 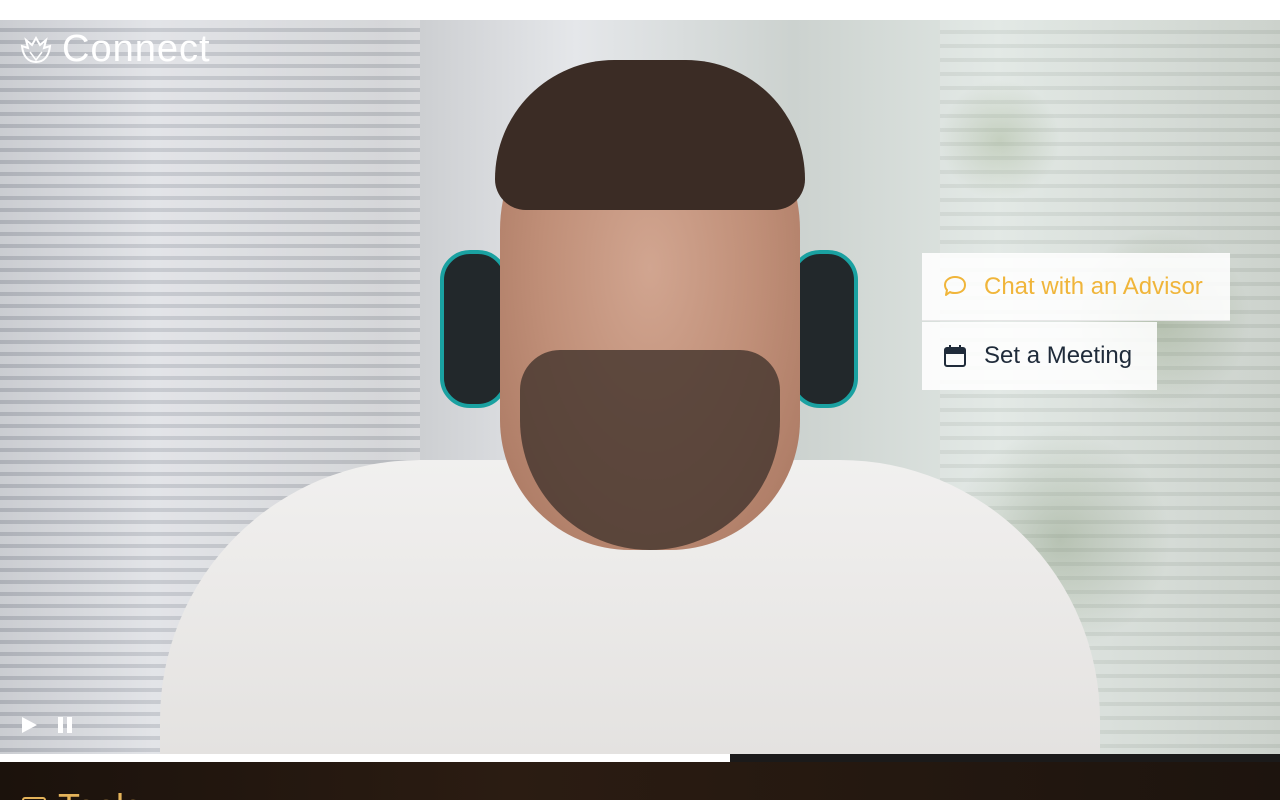 What do you see at coordinates (824, 329) in the screenshot?
I see `headphone-right` at bounding box center [824, 329].